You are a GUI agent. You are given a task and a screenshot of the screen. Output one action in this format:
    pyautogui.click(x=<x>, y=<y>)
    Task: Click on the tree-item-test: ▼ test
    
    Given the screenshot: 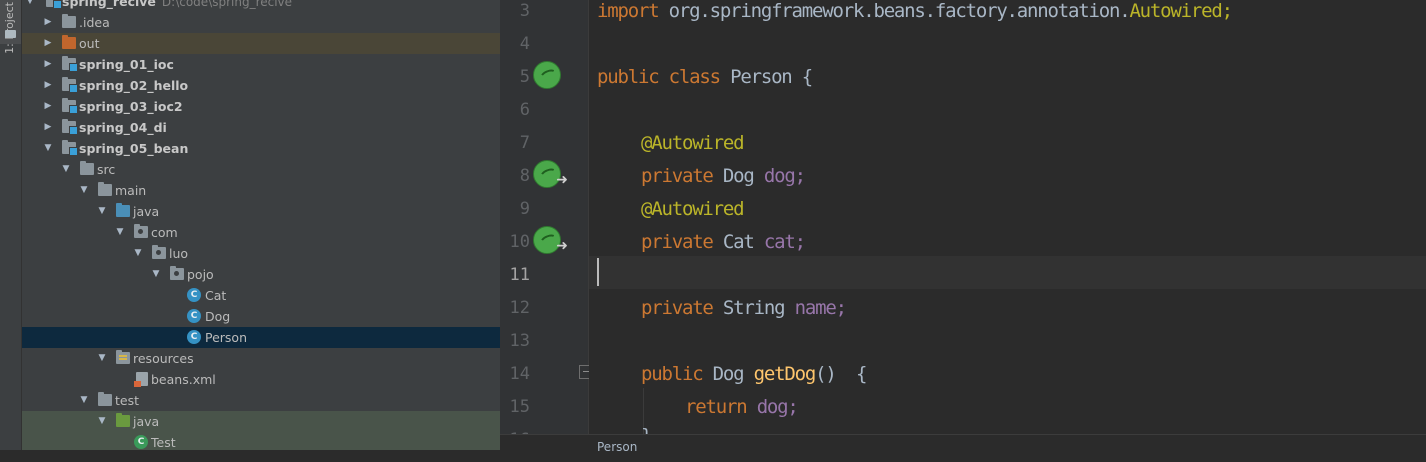 What is the action you would take?
    pyautogui.click(x=261, y=400)
    